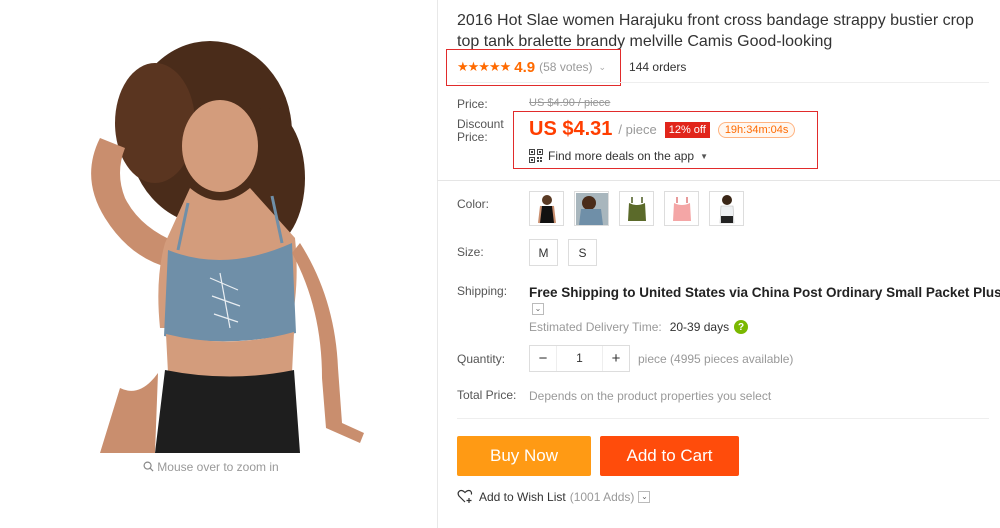  What do you see at coordinates (473, 204) in the screenshot?
I see `color-label: Color:` at bounding box center [473, 204].